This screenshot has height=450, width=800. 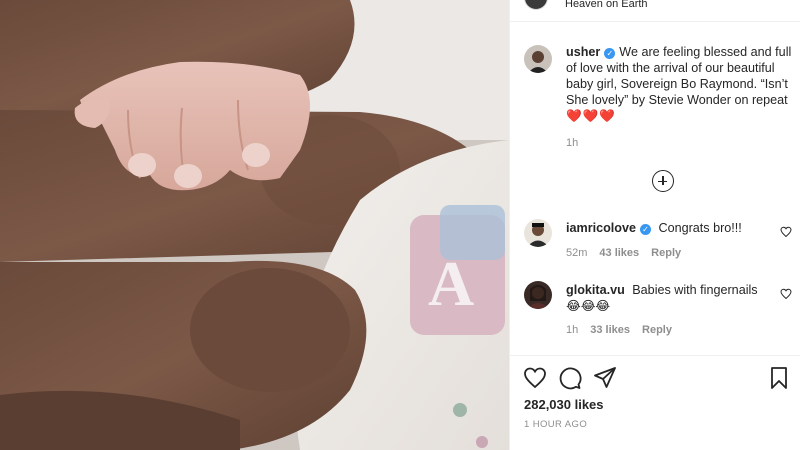 I want to click on poster-avatar, so click(x=536, y=5).